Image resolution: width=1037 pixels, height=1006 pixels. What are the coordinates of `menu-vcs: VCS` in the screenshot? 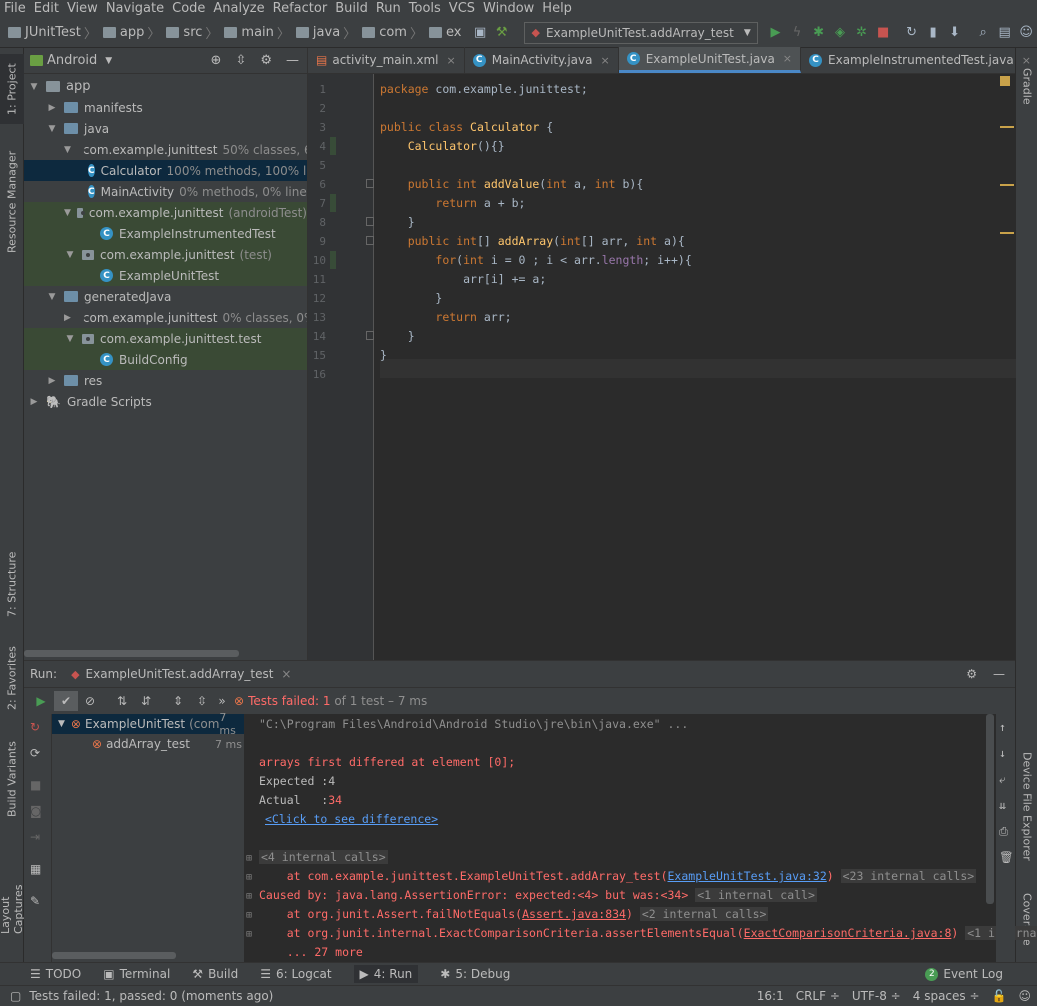 It's located at (462, 9).